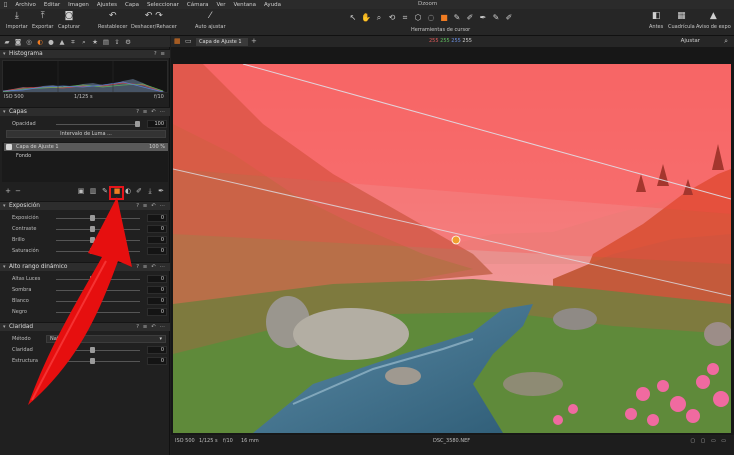 The height and width of the screenshot is (455, 734). What do you see at coordinates (157, 251) in the screenshot?
I see `saturation-value: 0` at bounding box center [157, 251].